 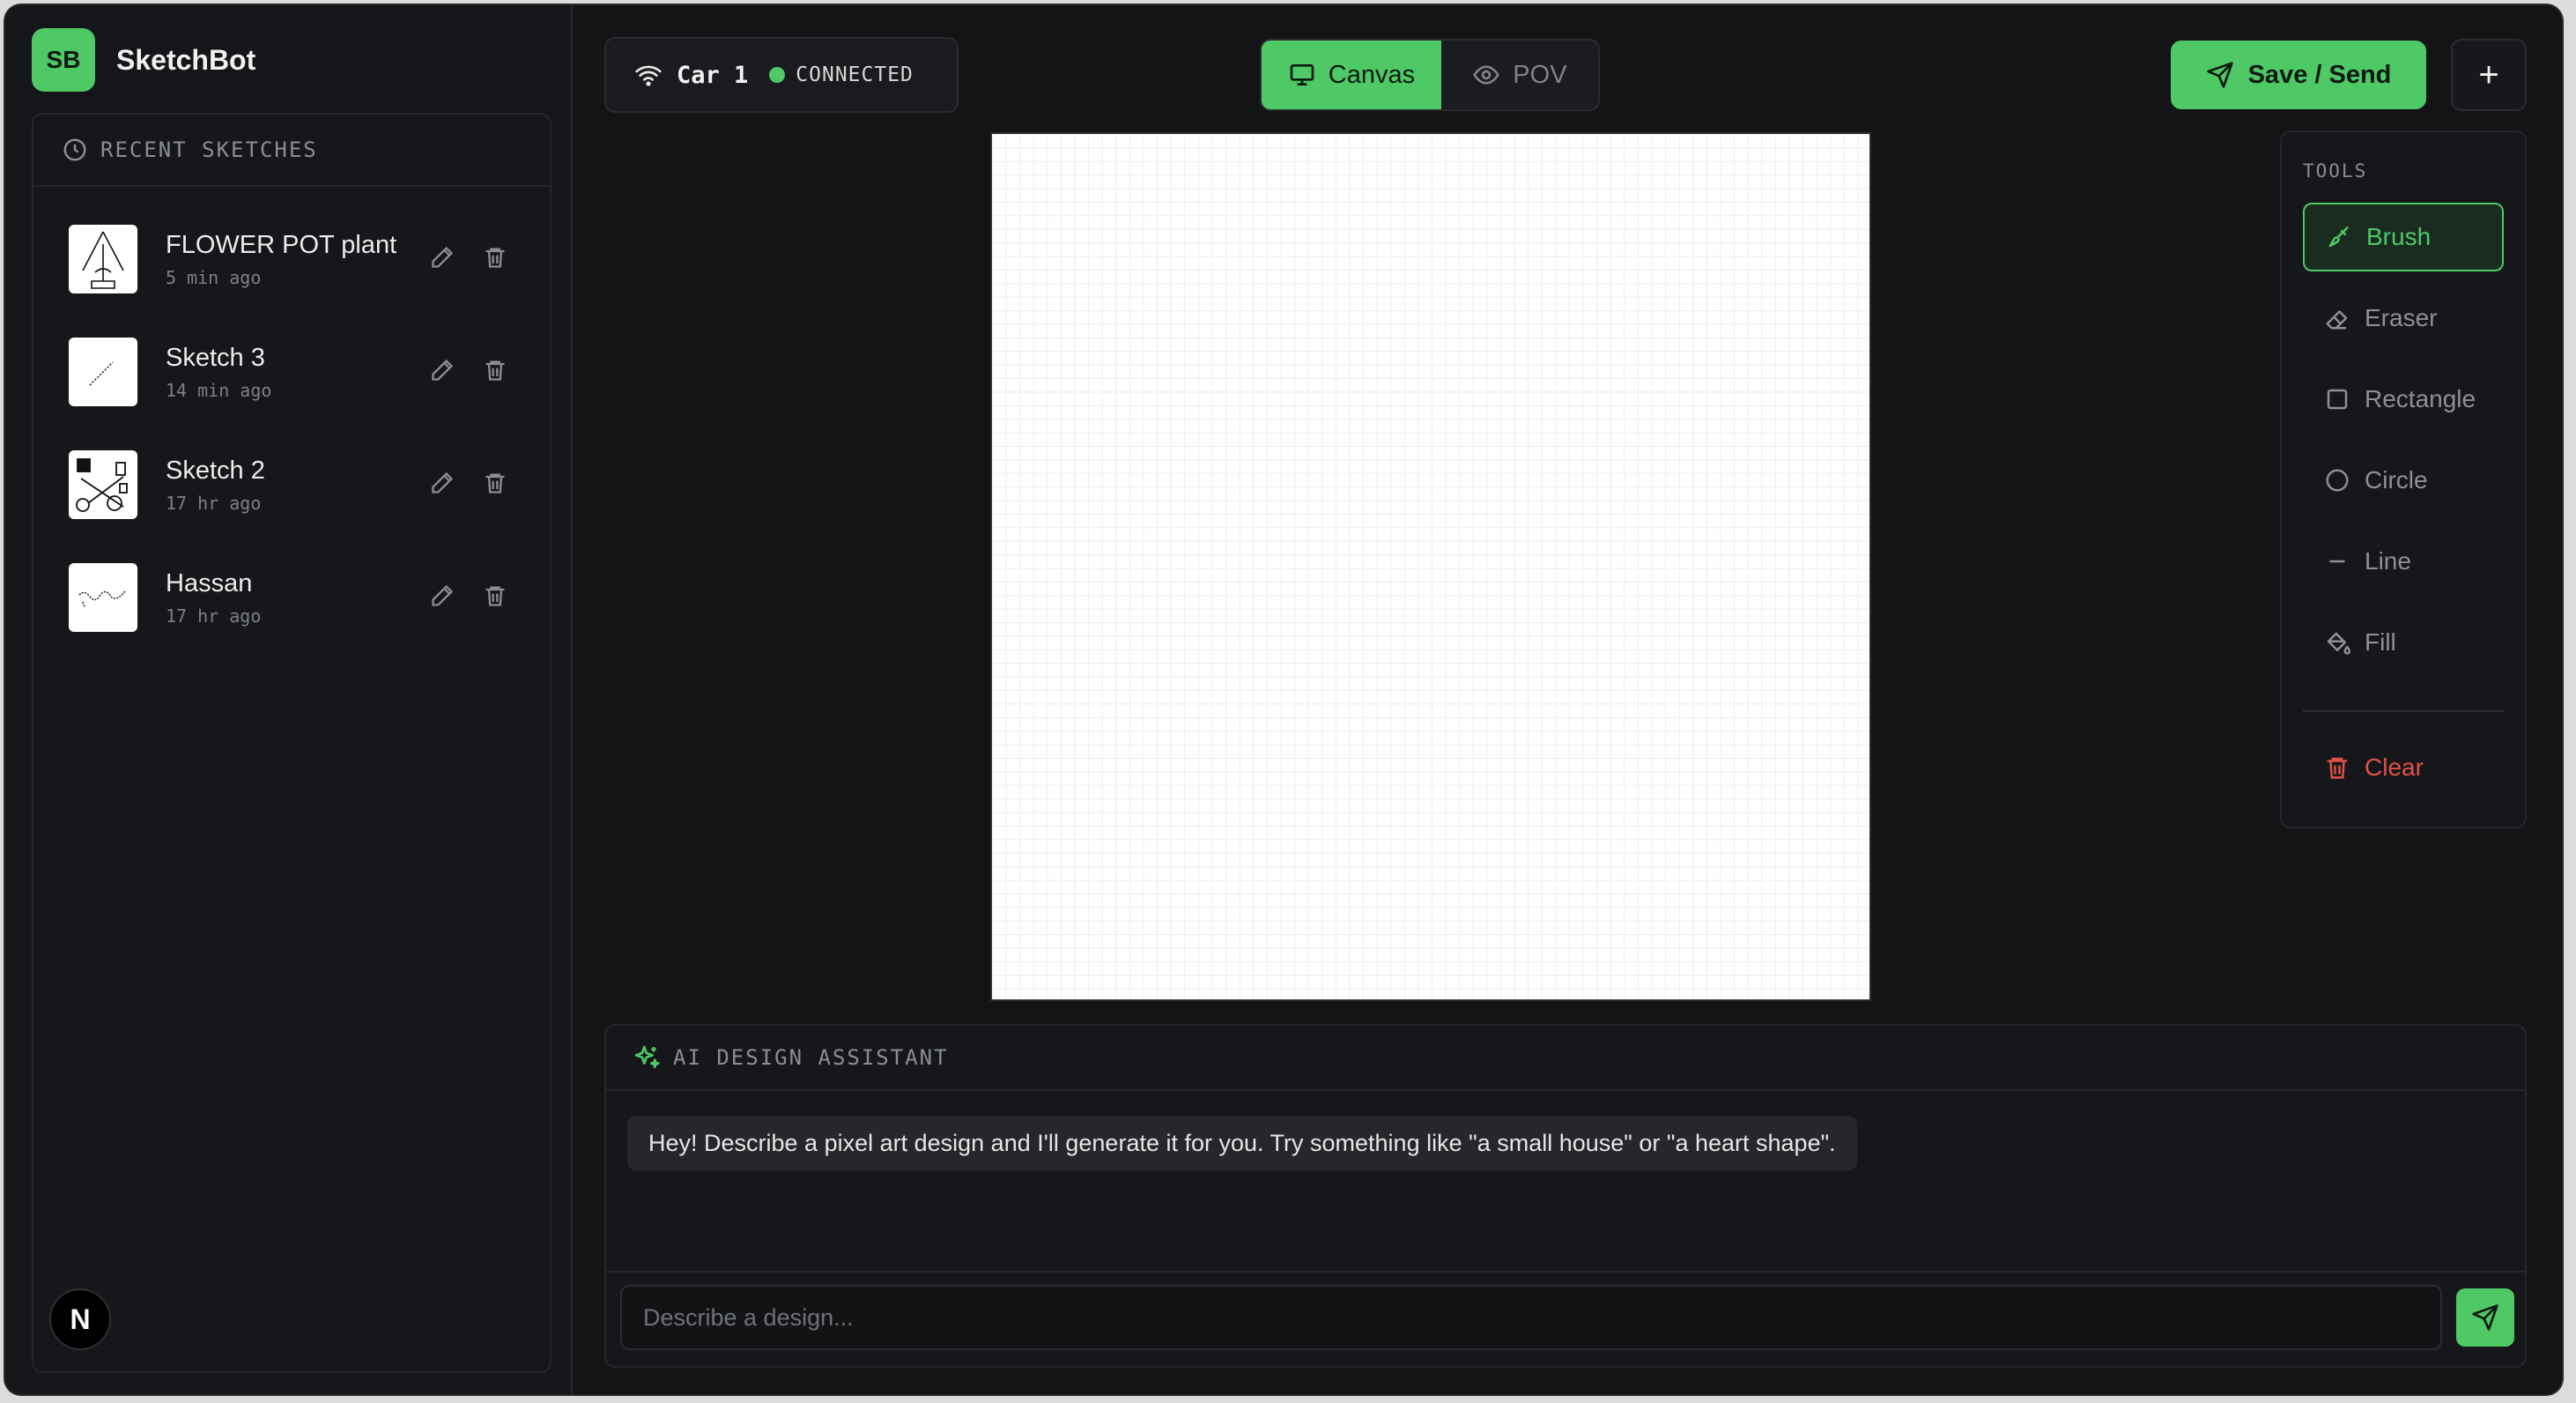 What do you see at coordinates (649, 75) in the screenshot?
I see `wifi-icon` at bounding box center [649, 75].